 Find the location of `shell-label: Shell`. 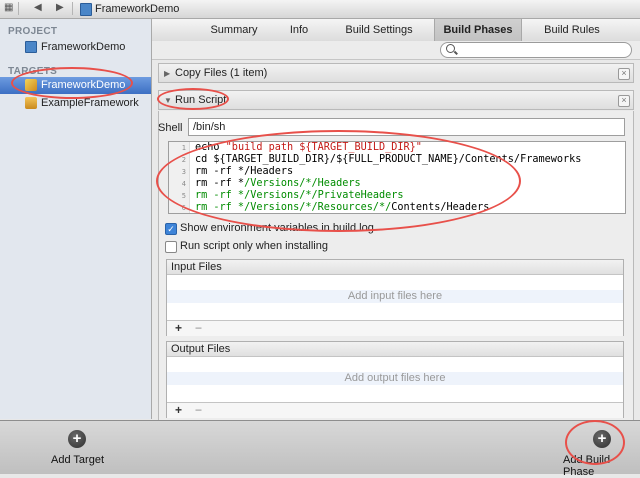

shell-label: Shell is located at coordinates (170, 128).